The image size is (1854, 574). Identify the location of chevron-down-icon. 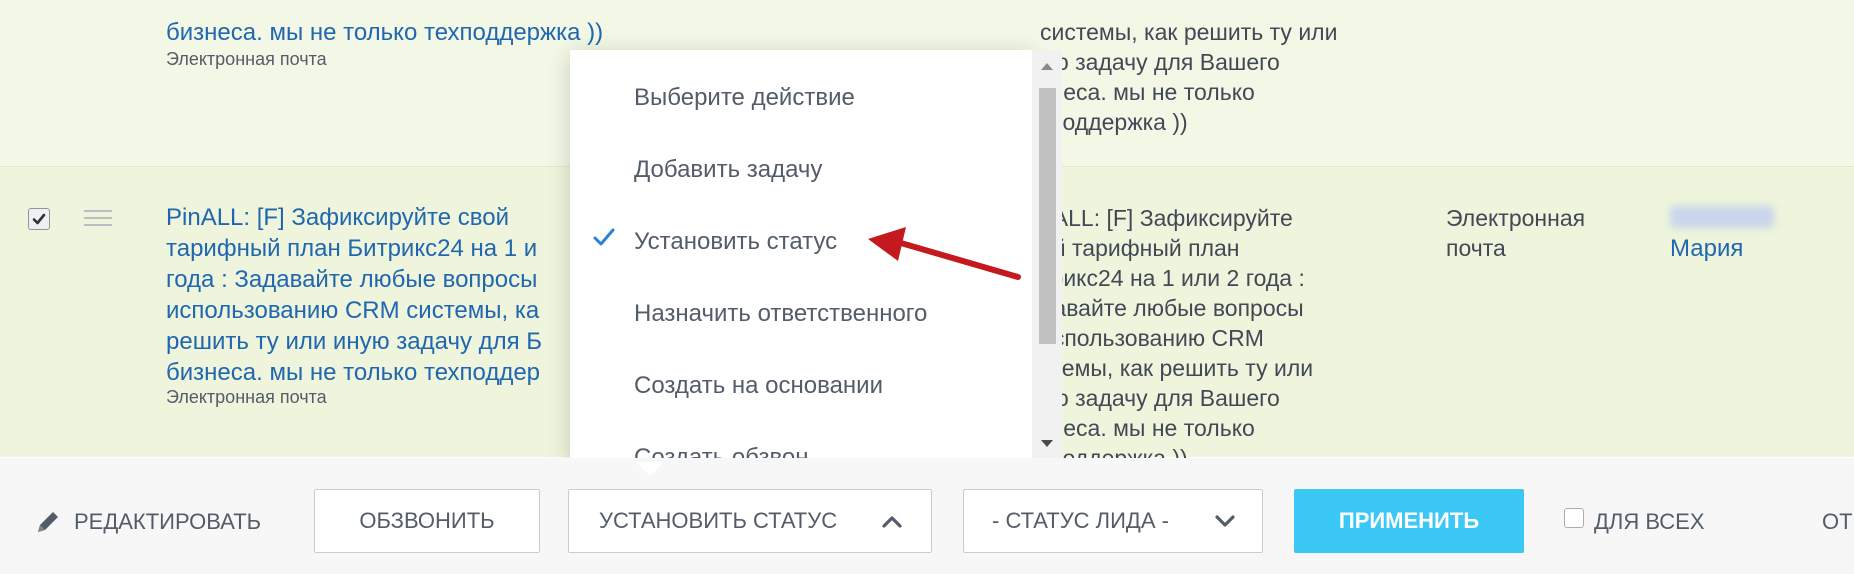
(1225, 521).